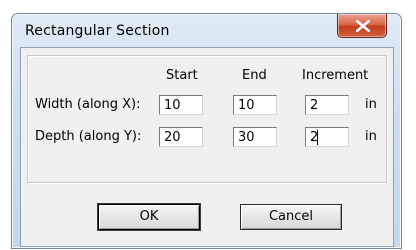 This screenshot has width=416, height=250. Describe the element at coordinates (88, 104) in the screenshot. I see `width-label: Width (along X):` at that location.